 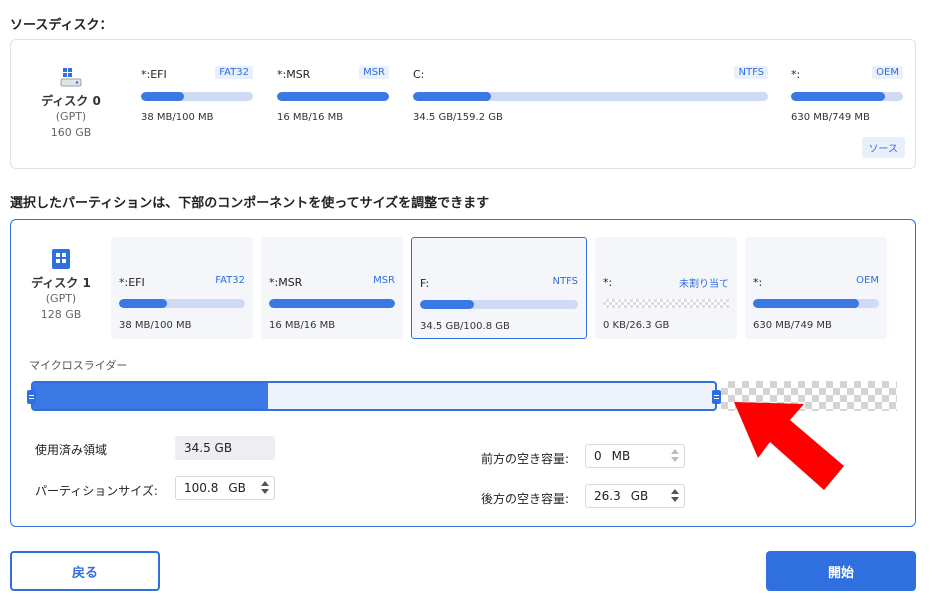 What do you see at coordinates (71, 77) in the screenshot?
I see `hdd-icon` at bounding box center [71, 77].